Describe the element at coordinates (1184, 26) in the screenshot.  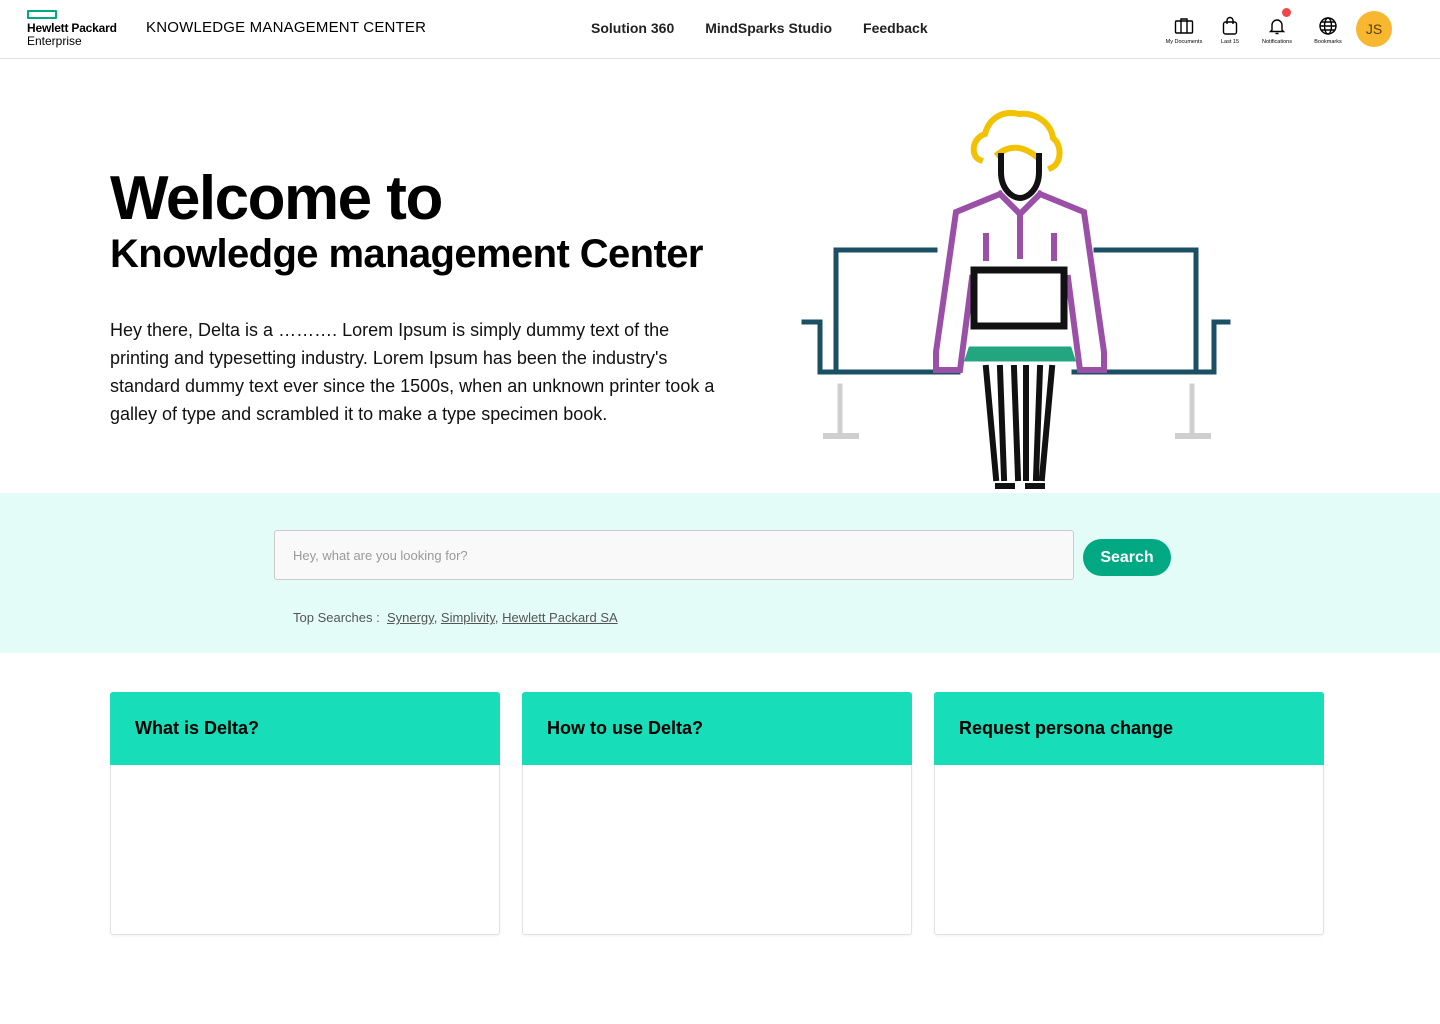
I see `briefcase-icon` at that location.